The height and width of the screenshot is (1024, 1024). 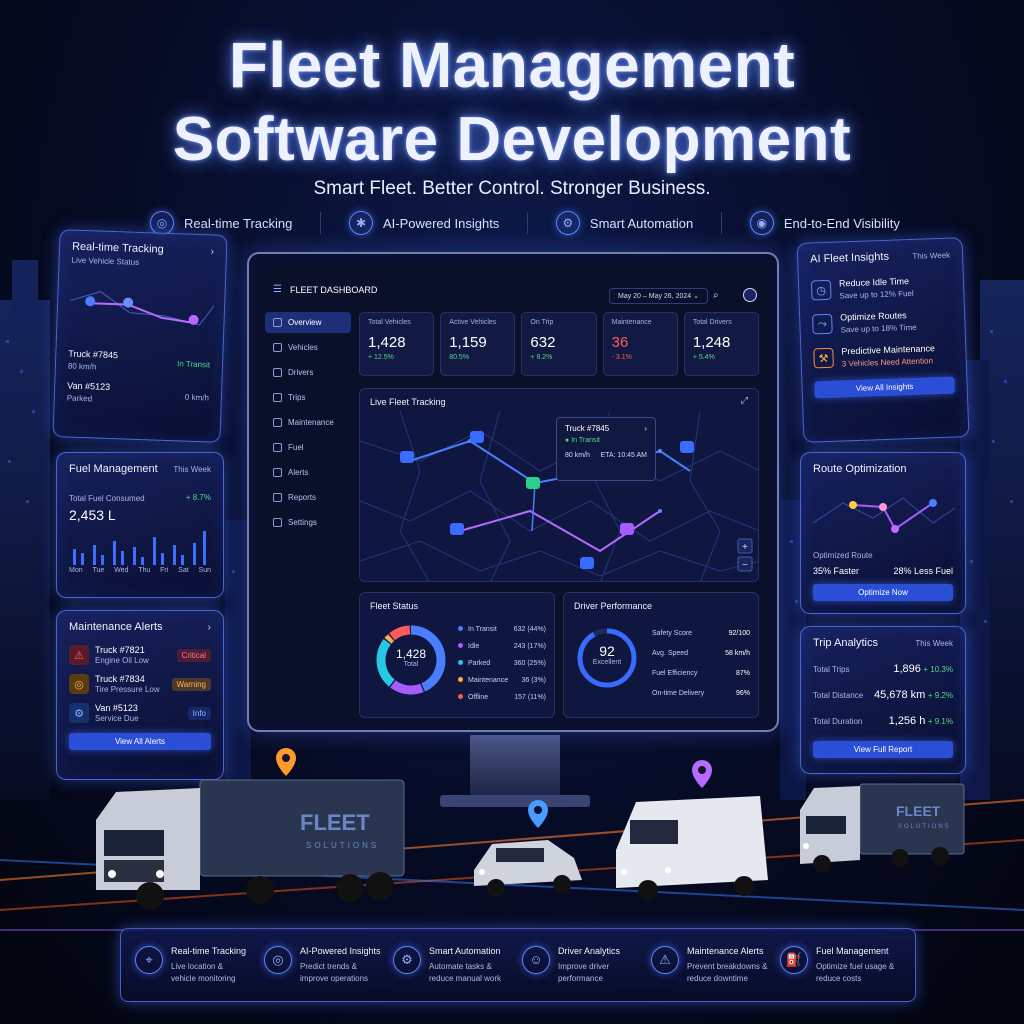 What do you see at coordinates (701, 653) in the screenshot?
I see `metric-row: Avg. Speed 58 km/h` at bounding box center [701, 653].